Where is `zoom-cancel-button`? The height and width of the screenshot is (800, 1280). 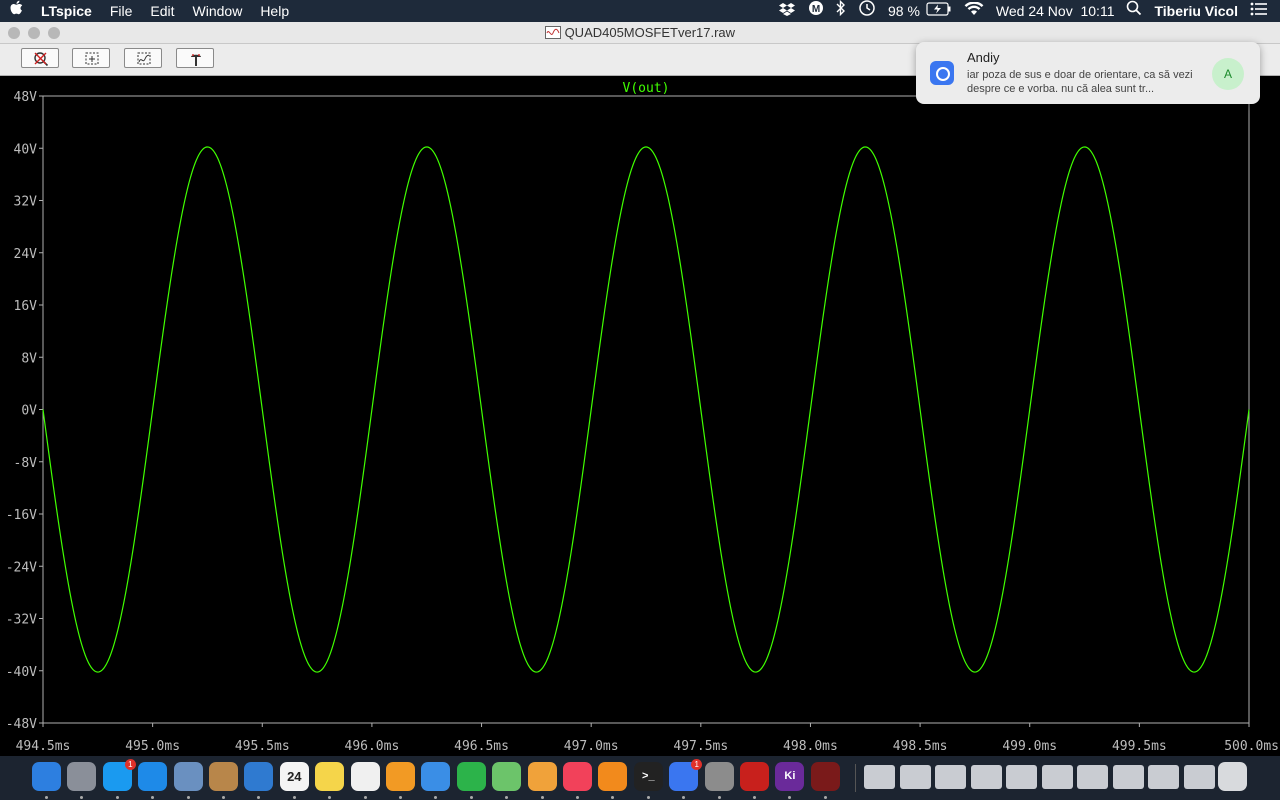
zoom-cancel-button is located at coordinates (40, 58).